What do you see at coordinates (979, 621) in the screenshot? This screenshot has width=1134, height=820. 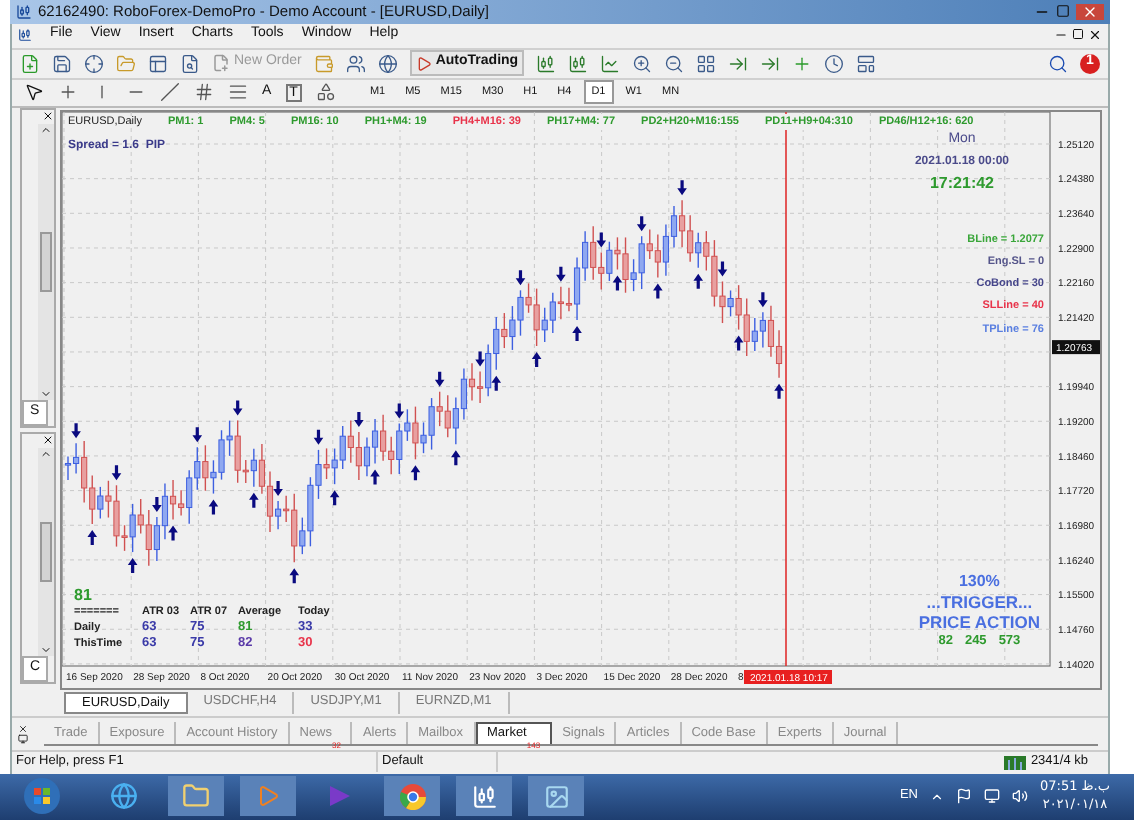 I see `price-action-label: PRICE ACTION` at bounding box center [979, 621].